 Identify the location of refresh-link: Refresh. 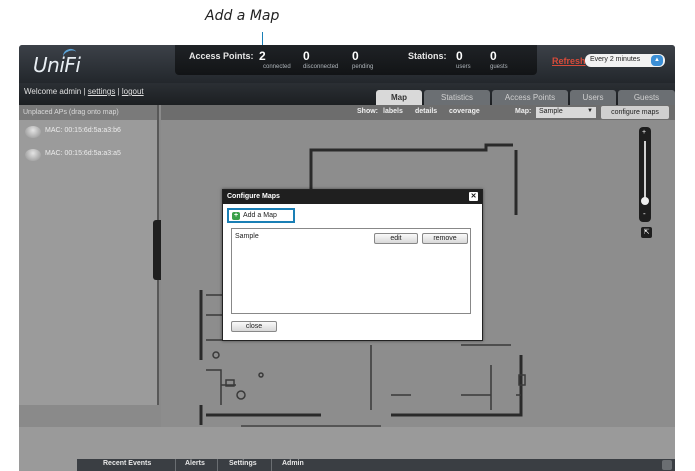
(569, 61).